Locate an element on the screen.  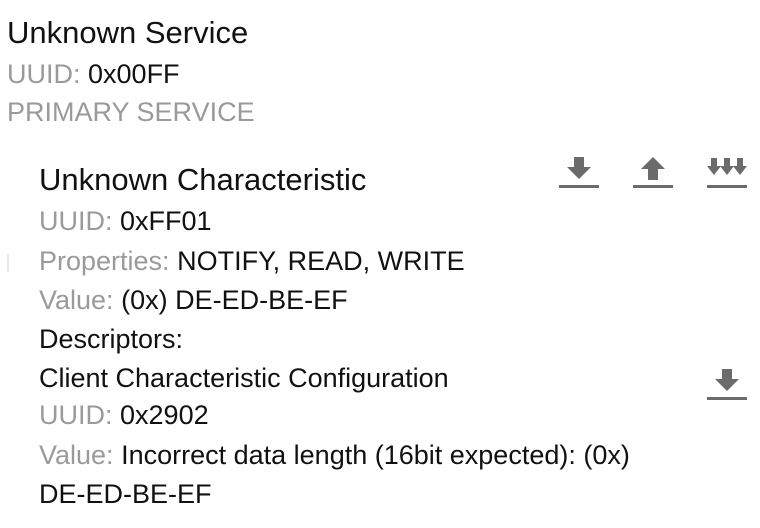
characteristic-properties-label: Properties: is located at coordinates (104, 261).